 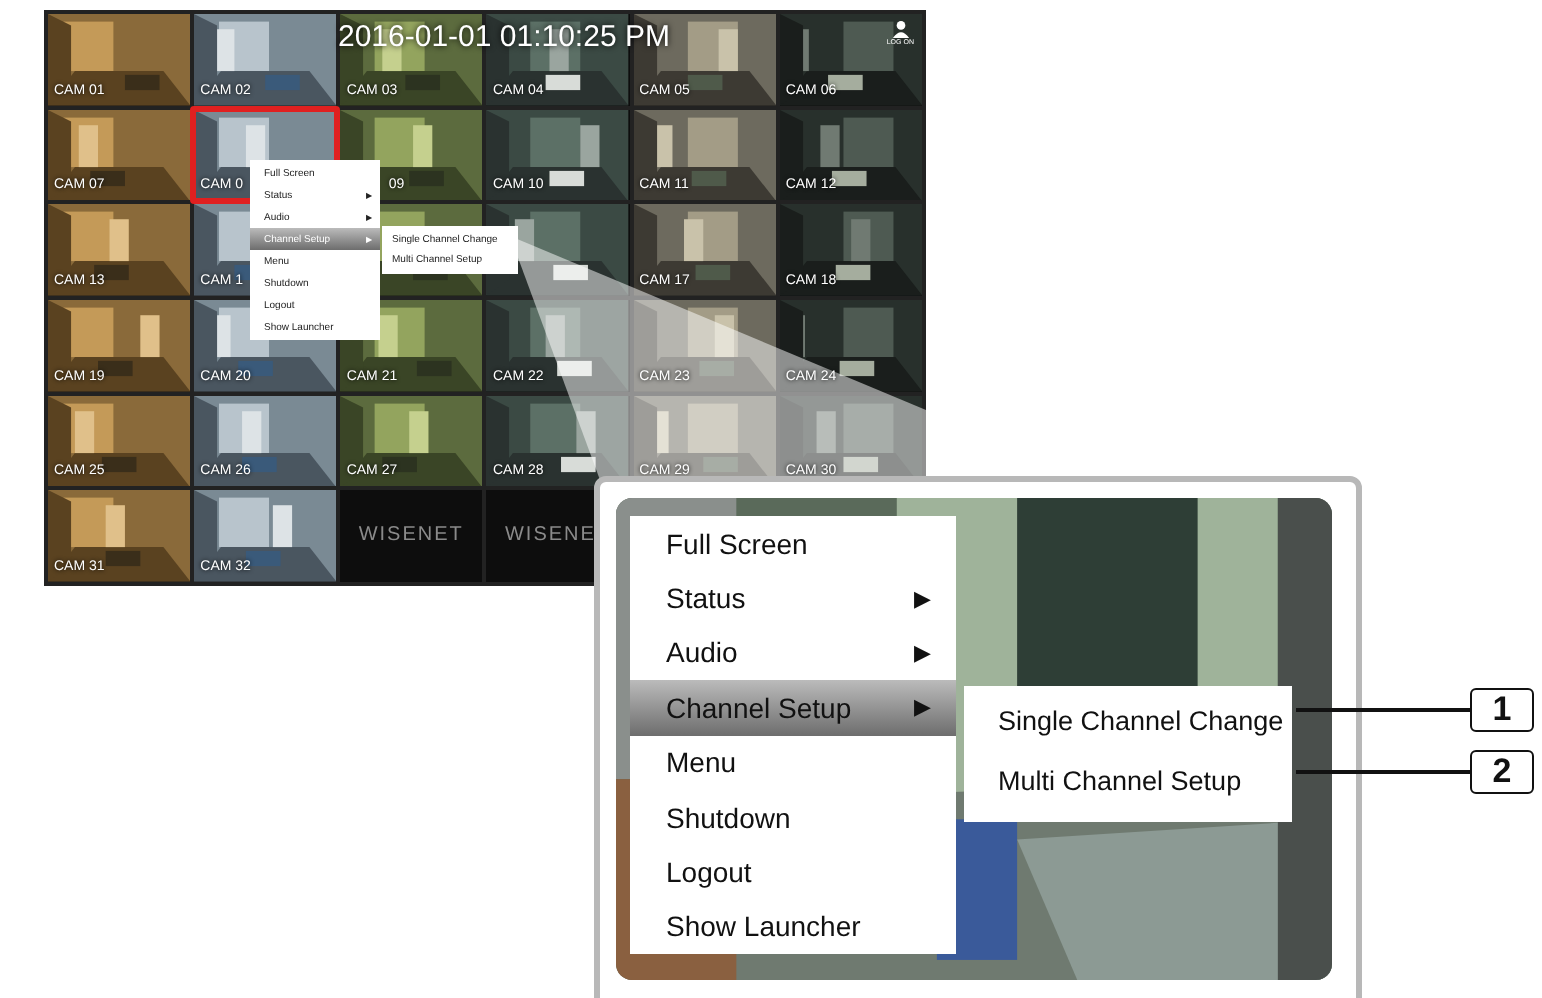 I want to click on menu-item: Multi Channel Setup, so click(x=1128, y=780).